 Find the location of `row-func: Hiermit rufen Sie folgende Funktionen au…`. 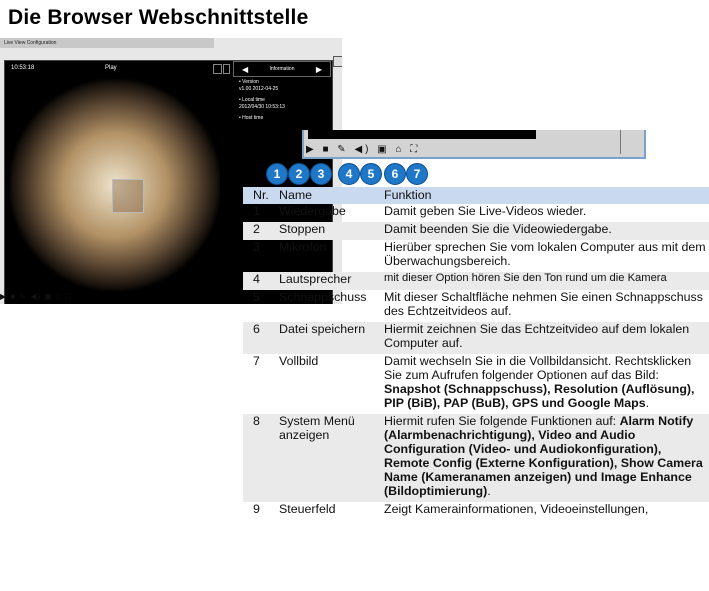

row-func: Hiermit rufen Sie folgende Funktionen au… is located at coordinates (546, 458).